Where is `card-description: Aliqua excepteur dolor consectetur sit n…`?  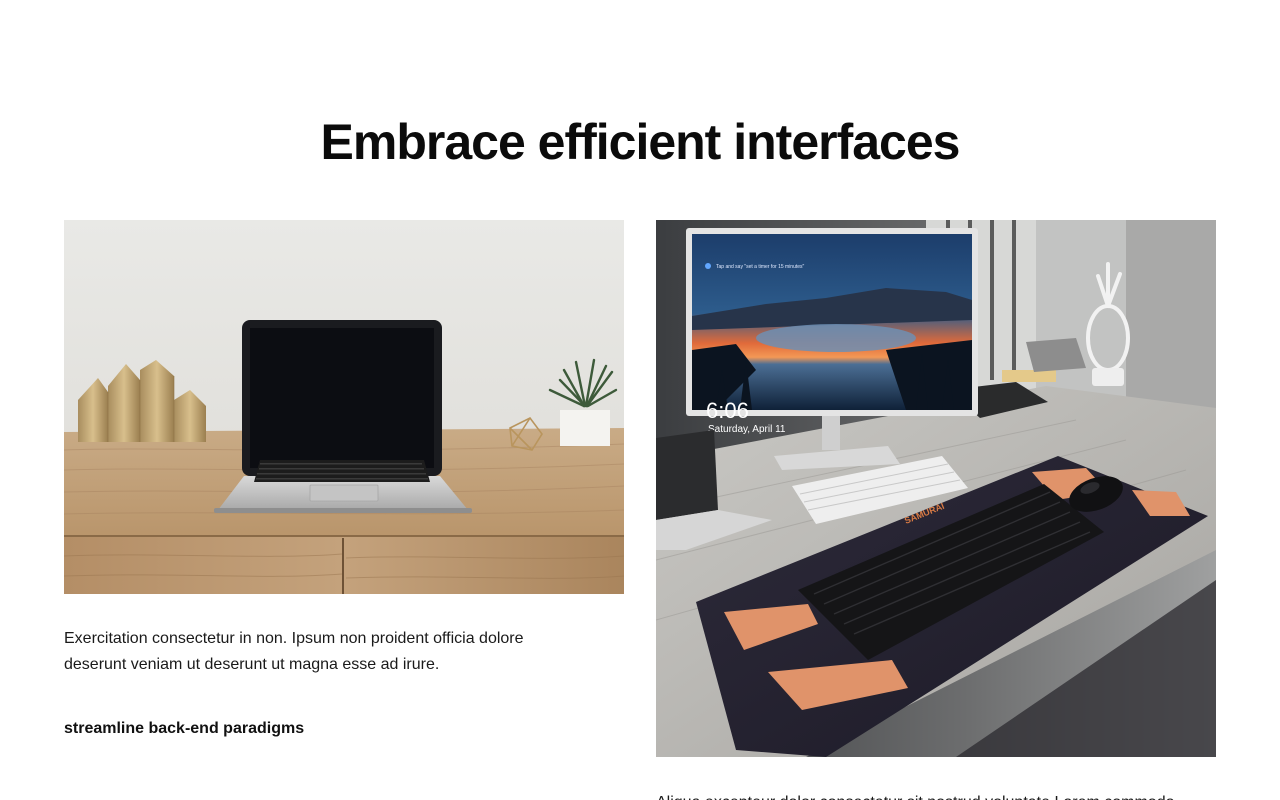 card-description: Aliqua excepteur dolor consectetur sit n… is located at coordinates (936, 795).